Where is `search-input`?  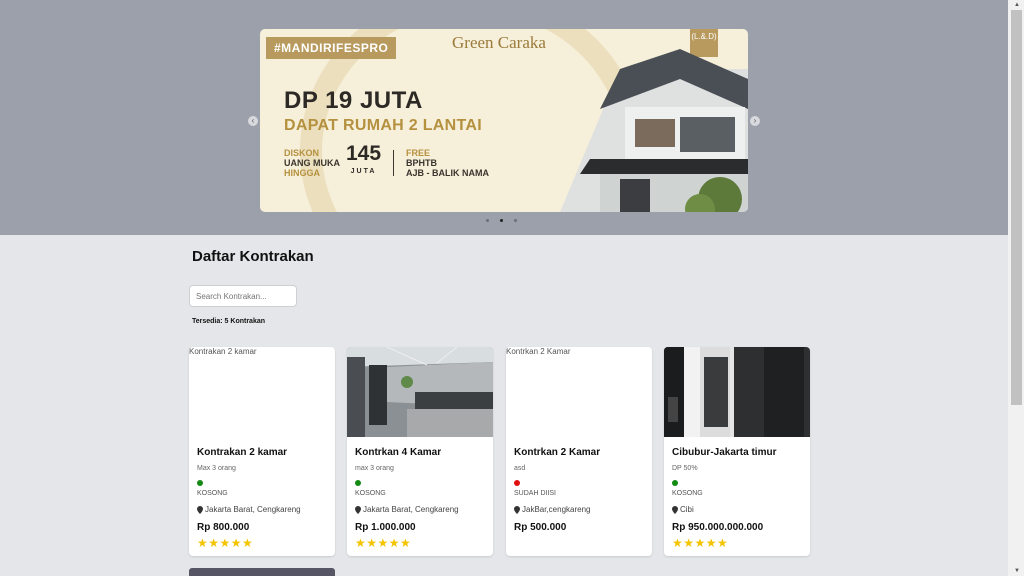
search-input is located at coordinates (243, 296).